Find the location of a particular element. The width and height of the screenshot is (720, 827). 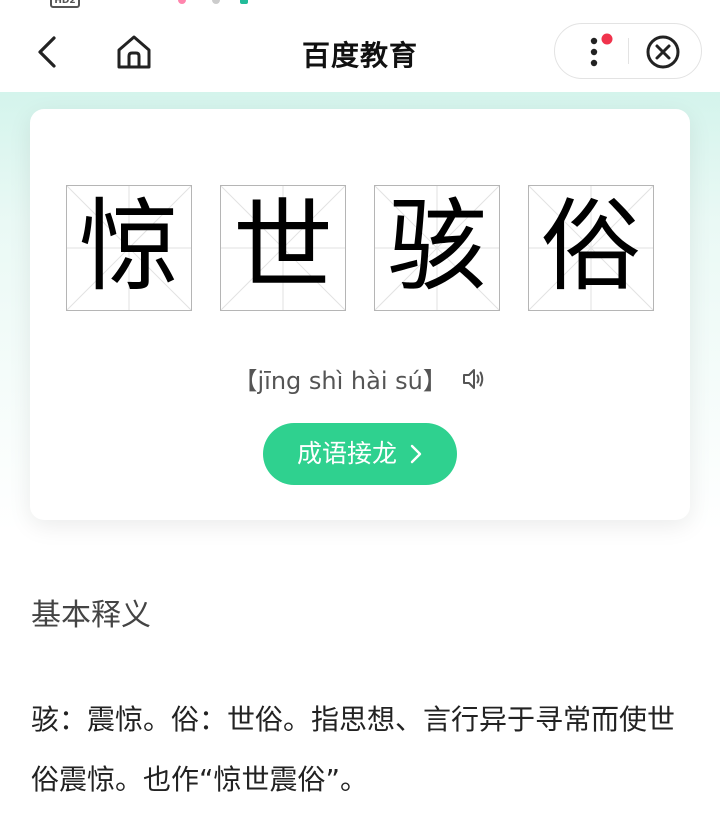

page-title: 百度教育 is located at coordinates (359, 55).